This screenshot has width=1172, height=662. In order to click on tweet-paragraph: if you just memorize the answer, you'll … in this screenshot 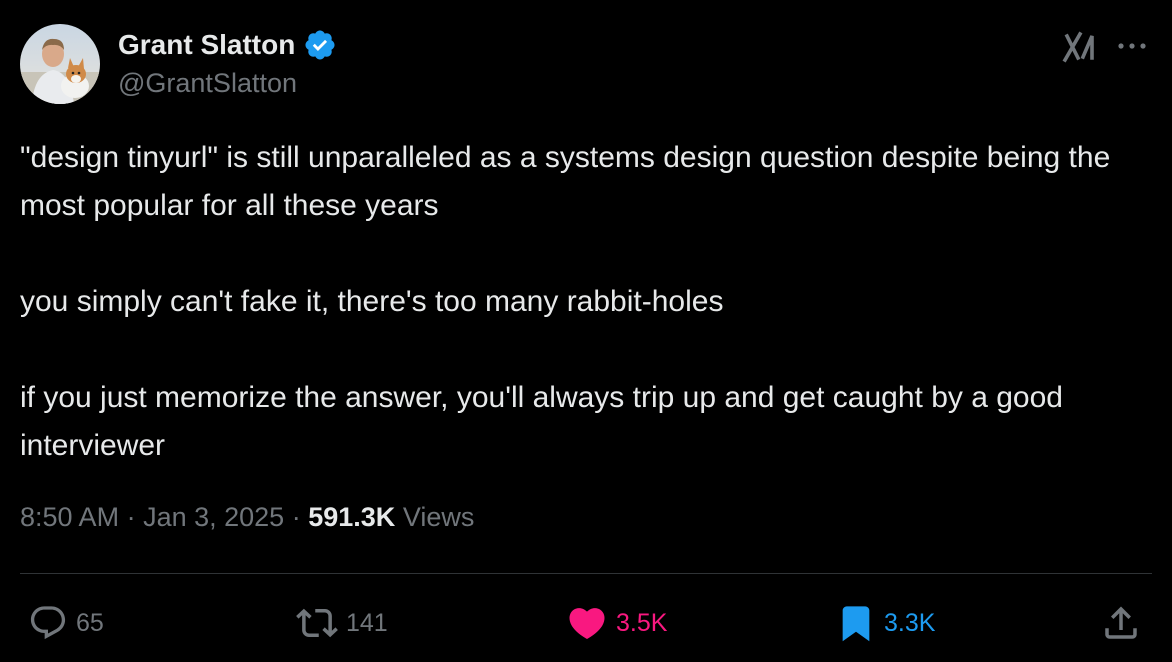, I will do `click(541, 421)`.